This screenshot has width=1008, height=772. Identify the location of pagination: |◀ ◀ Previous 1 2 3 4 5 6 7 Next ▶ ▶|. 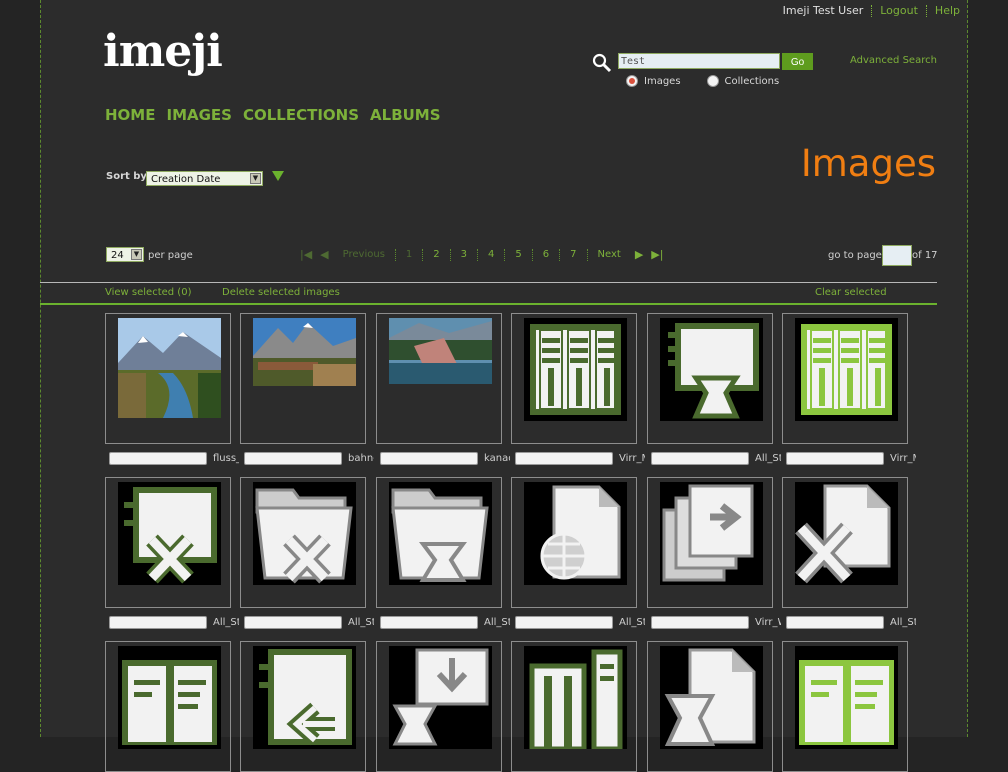
(481, 254).